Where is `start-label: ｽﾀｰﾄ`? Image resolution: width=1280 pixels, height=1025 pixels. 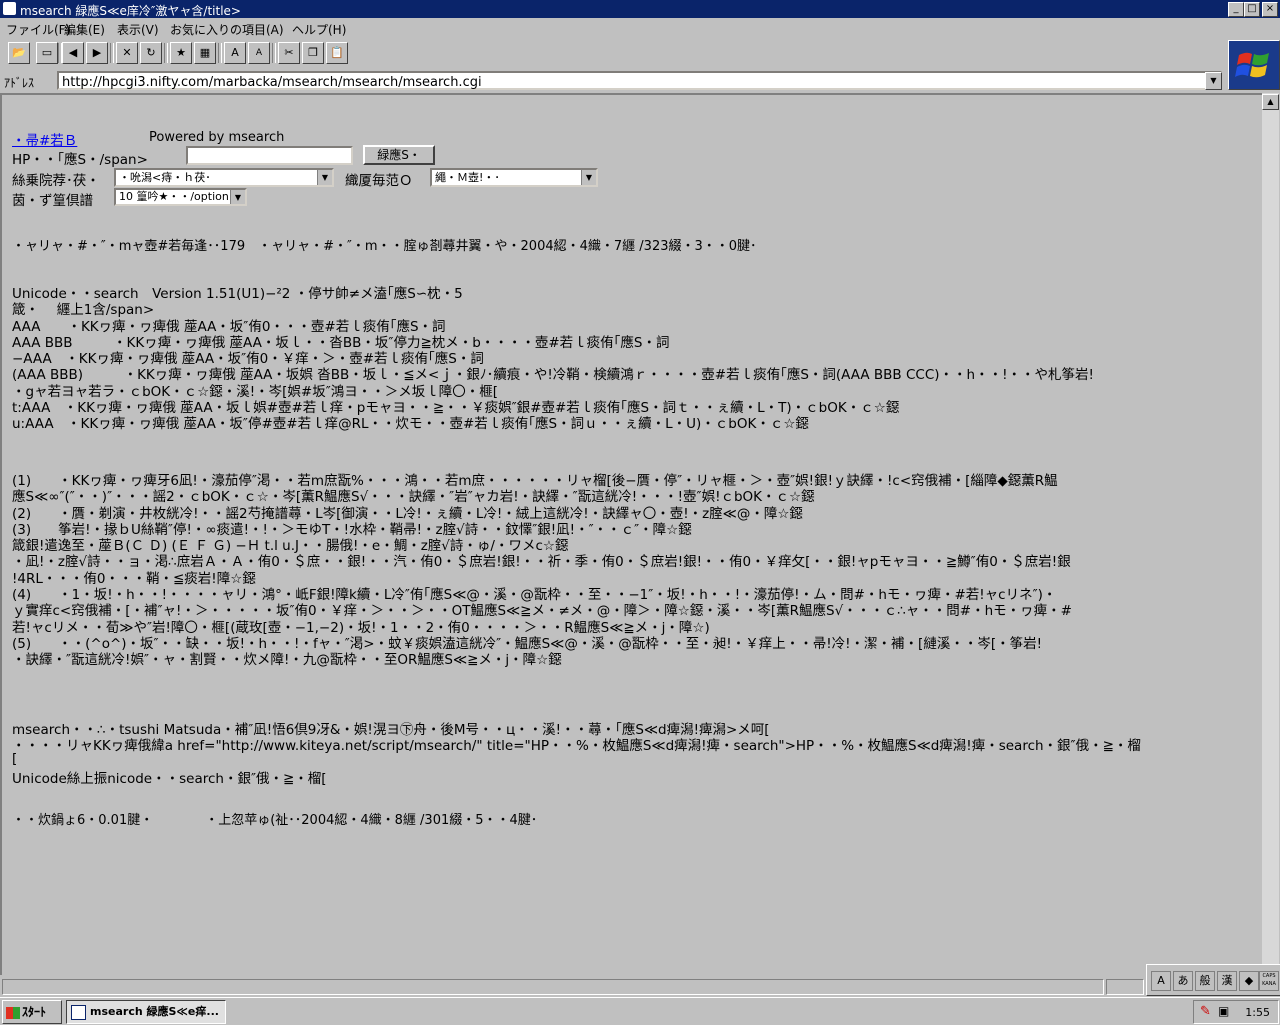 start-label: ｽﾀｰﾄ is located at coordinates (34, 1012).